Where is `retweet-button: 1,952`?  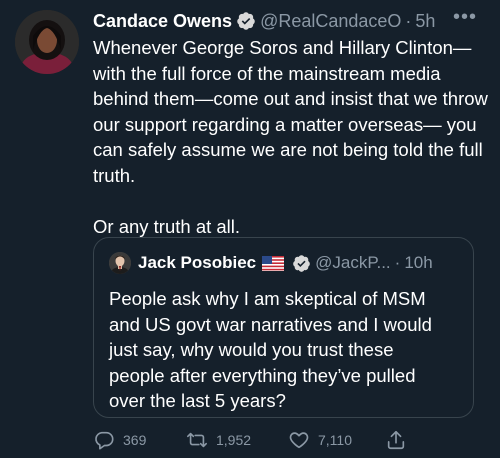
retweet-button: 1,952 is located at coordinates (218, 440).